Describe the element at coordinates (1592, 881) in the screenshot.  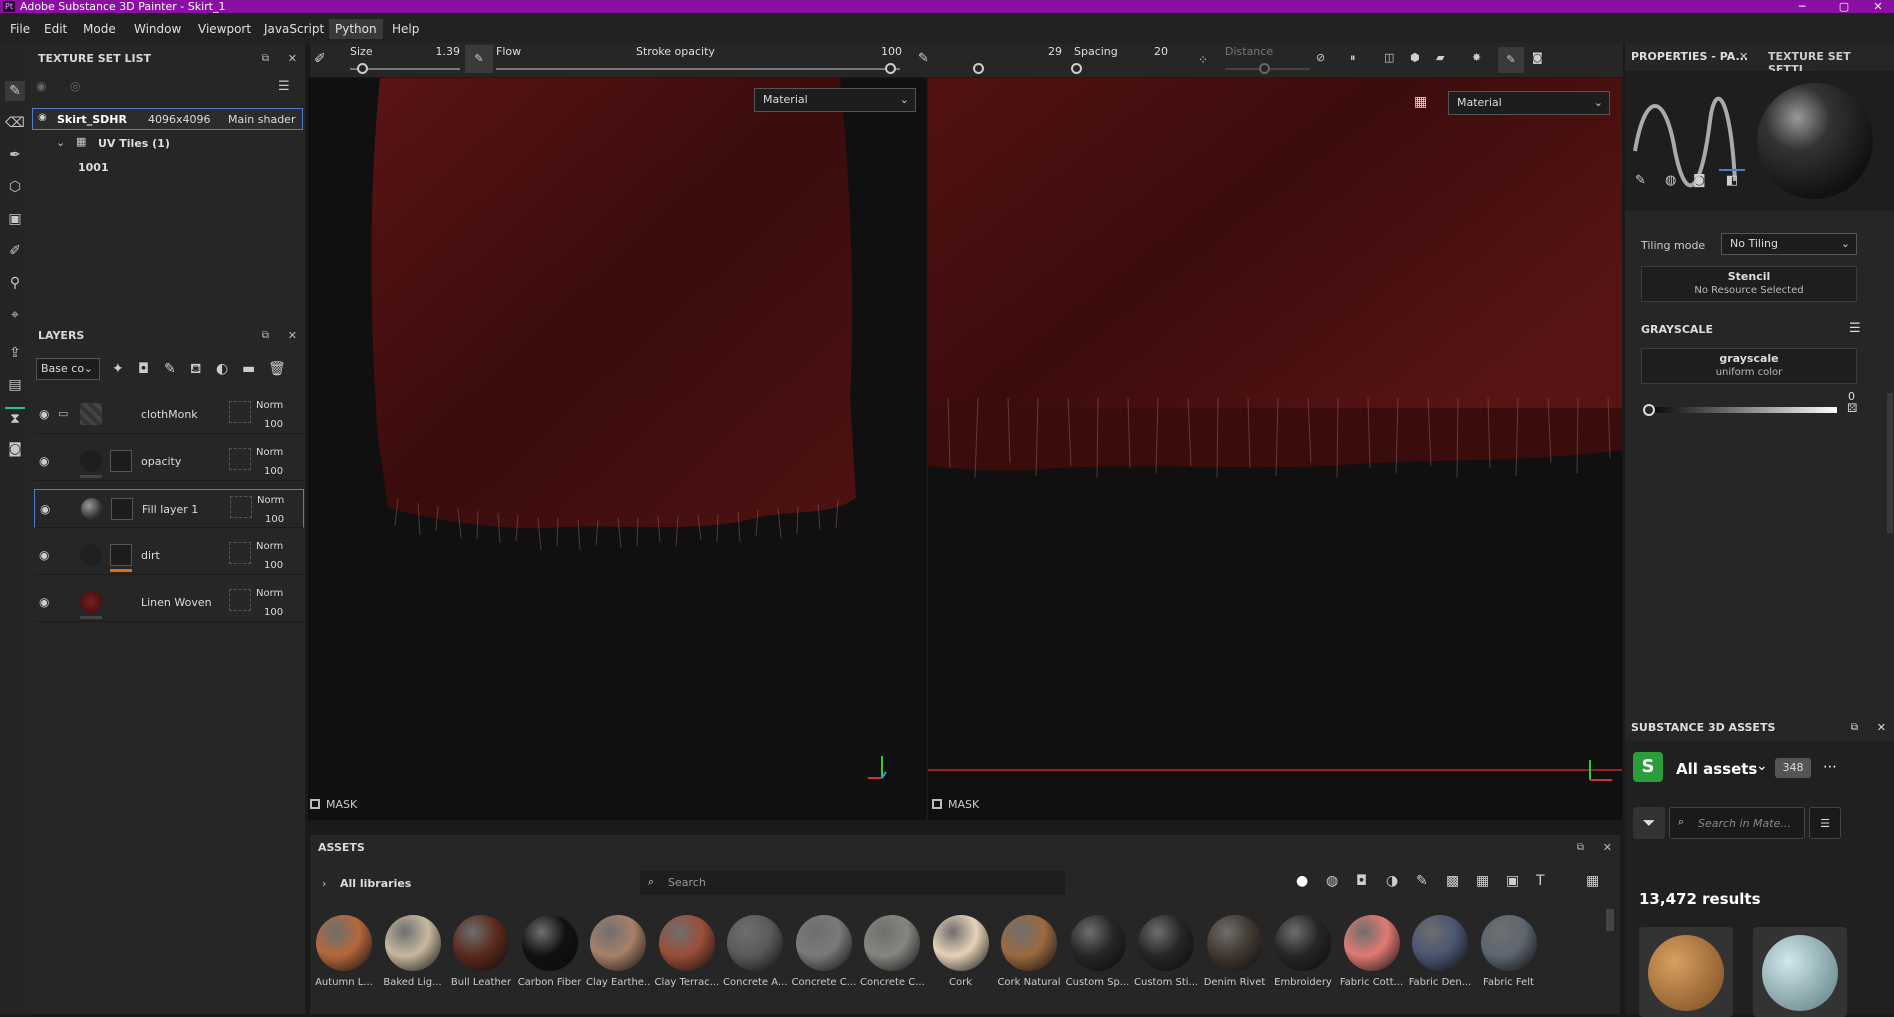
I see `grid-view-icon: ▦` at that location.